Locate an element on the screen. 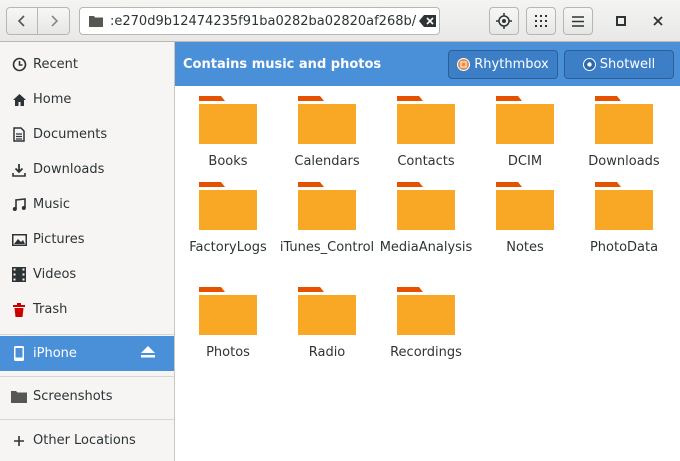 This screenshot has width=680, height=461. open-shotwell-button: Shotwell is located at coordinates (619, 64).